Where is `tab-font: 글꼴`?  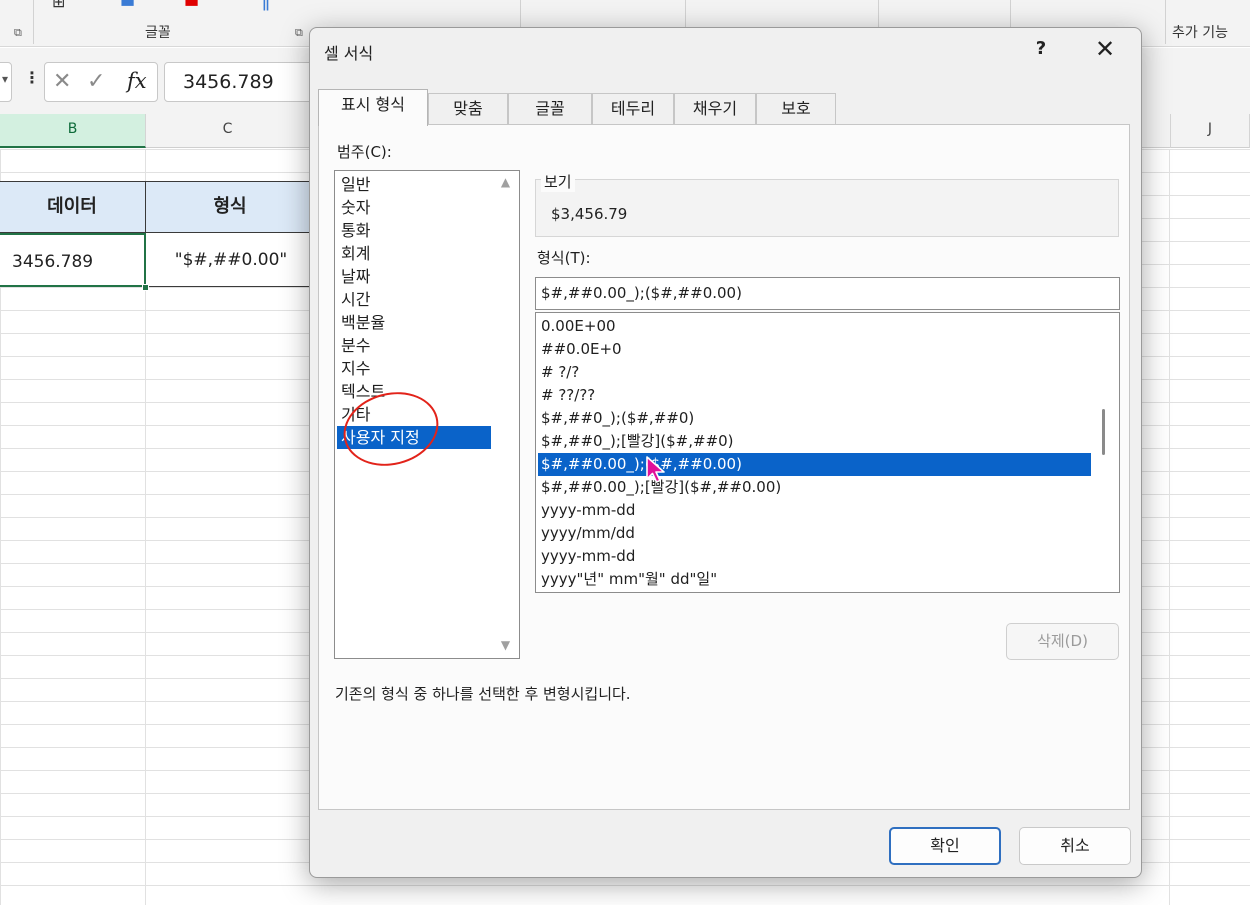 tab-font: 글꼴 is located at coordinates (550, 109).